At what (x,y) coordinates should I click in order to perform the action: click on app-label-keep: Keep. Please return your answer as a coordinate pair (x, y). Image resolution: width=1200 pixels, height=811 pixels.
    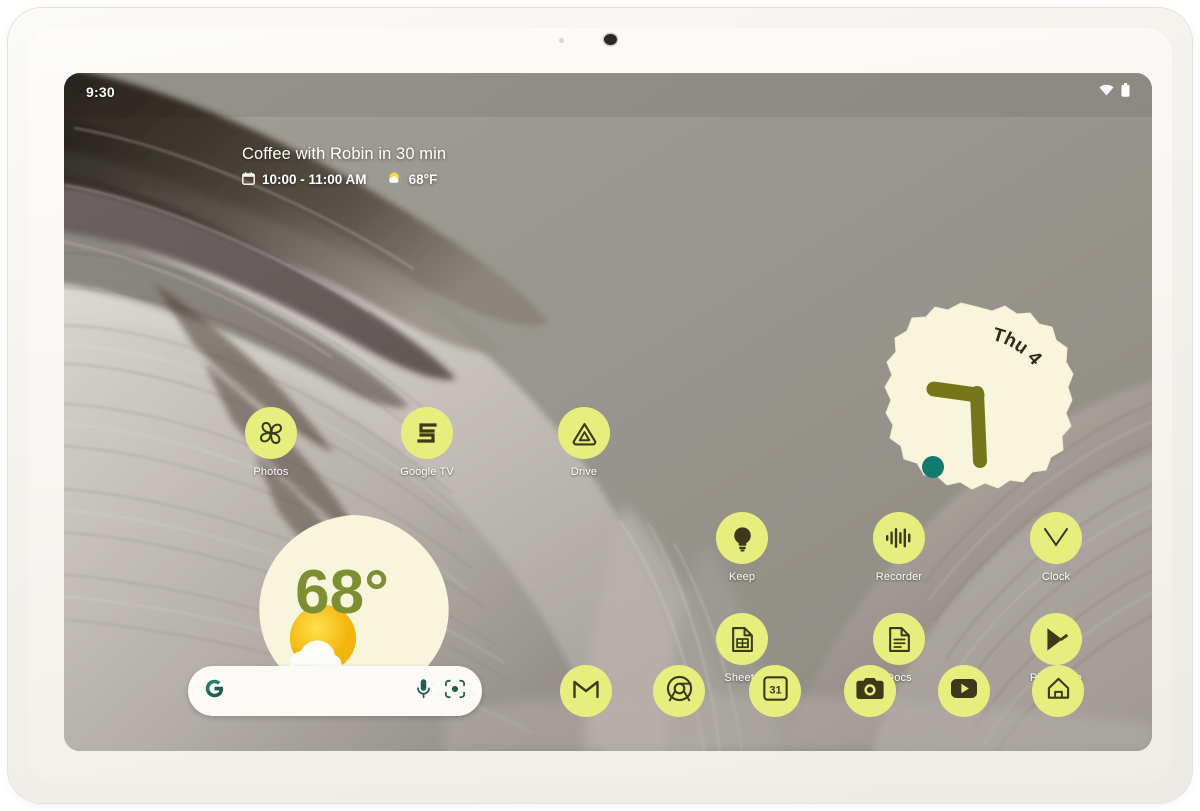
    Looking at the image, I should click on (742, 577).